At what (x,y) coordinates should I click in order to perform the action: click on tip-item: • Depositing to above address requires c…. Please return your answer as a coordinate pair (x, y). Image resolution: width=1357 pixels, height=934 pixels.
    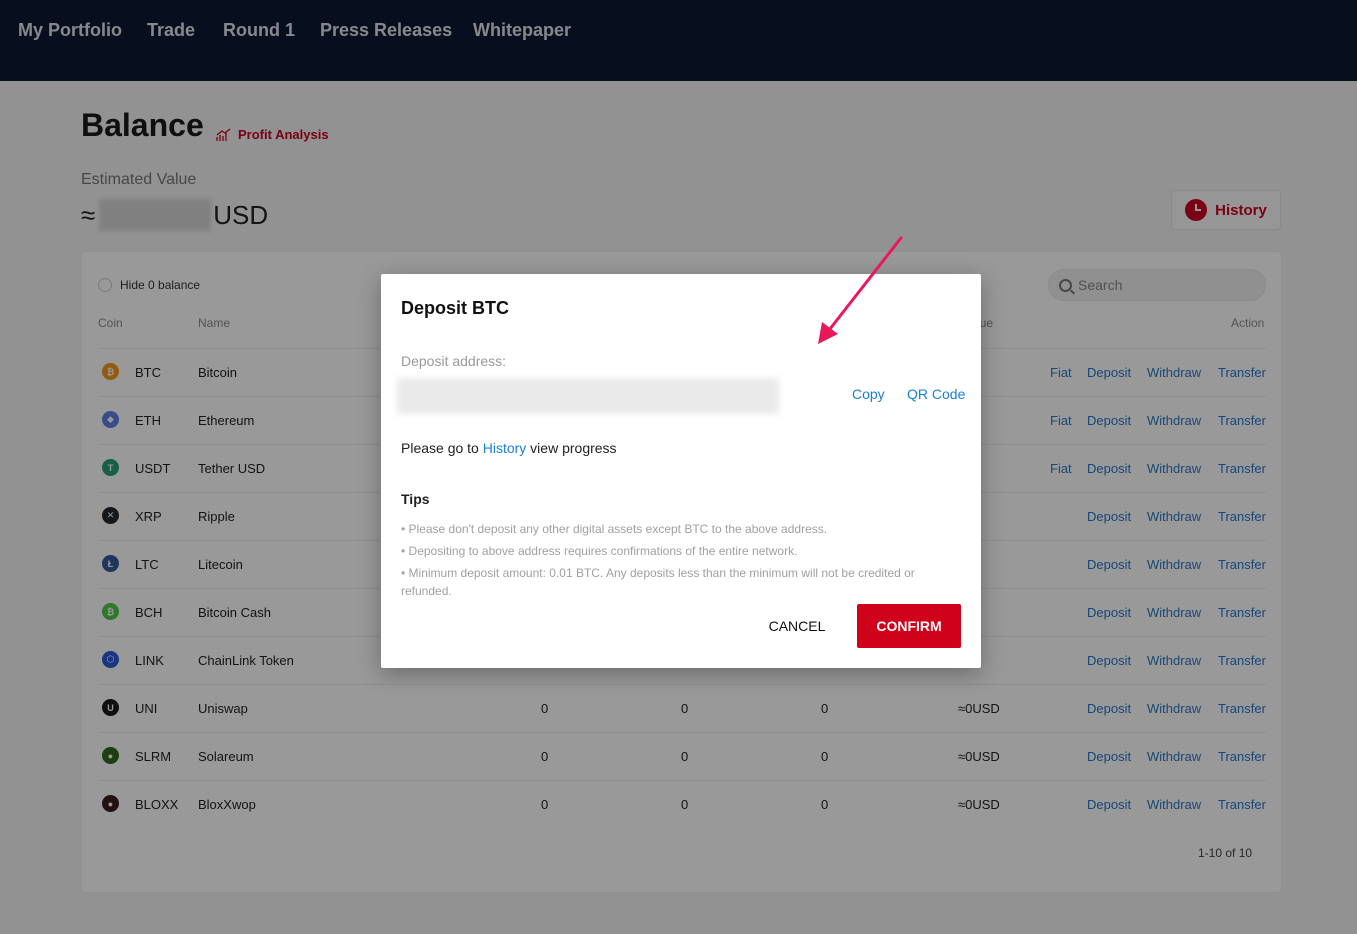
    Looking at the image, I should click on (599, 551).